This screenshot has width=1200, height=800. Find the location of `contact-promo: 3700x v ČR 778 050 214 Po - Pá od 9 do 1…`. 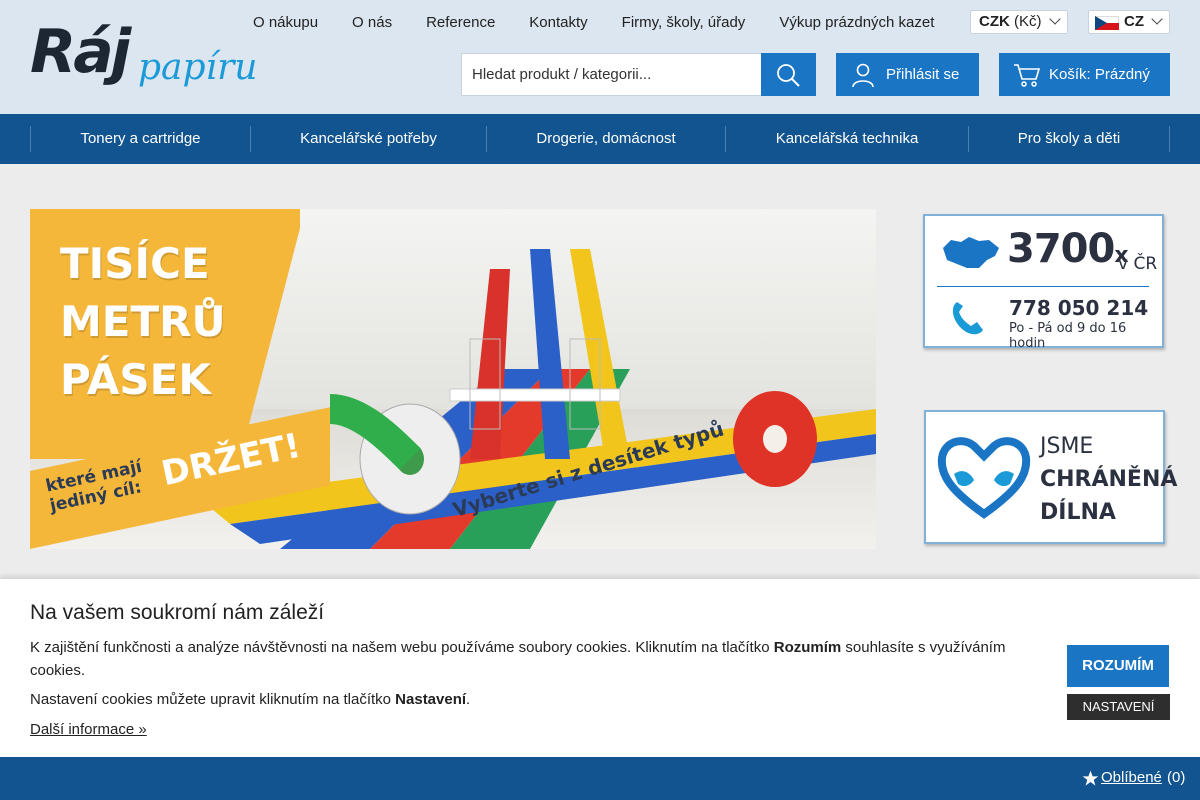

contact-promo: 3700x v ČR 778 050 214 Po - Pá od 9 do 1… is located at coordinates (1043, 282).